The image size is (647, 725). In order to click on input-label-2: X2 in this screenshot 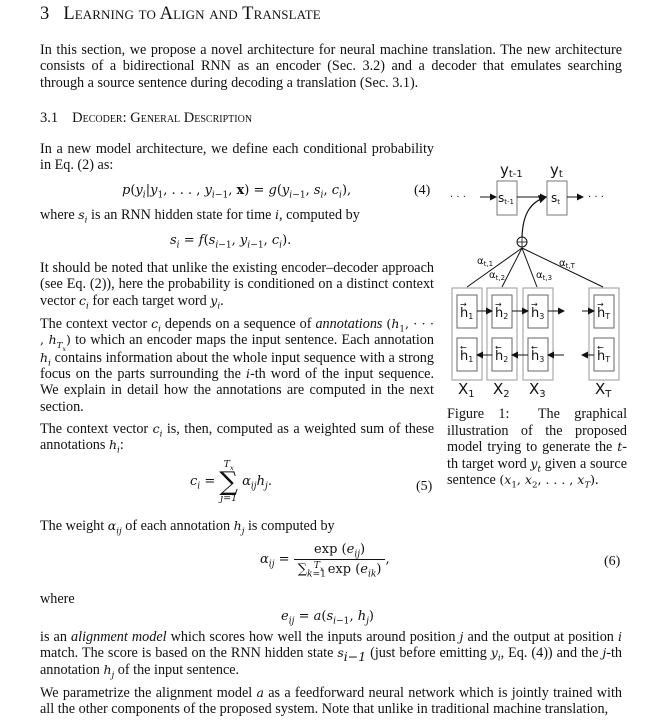, I will do `click(501, 390)`.